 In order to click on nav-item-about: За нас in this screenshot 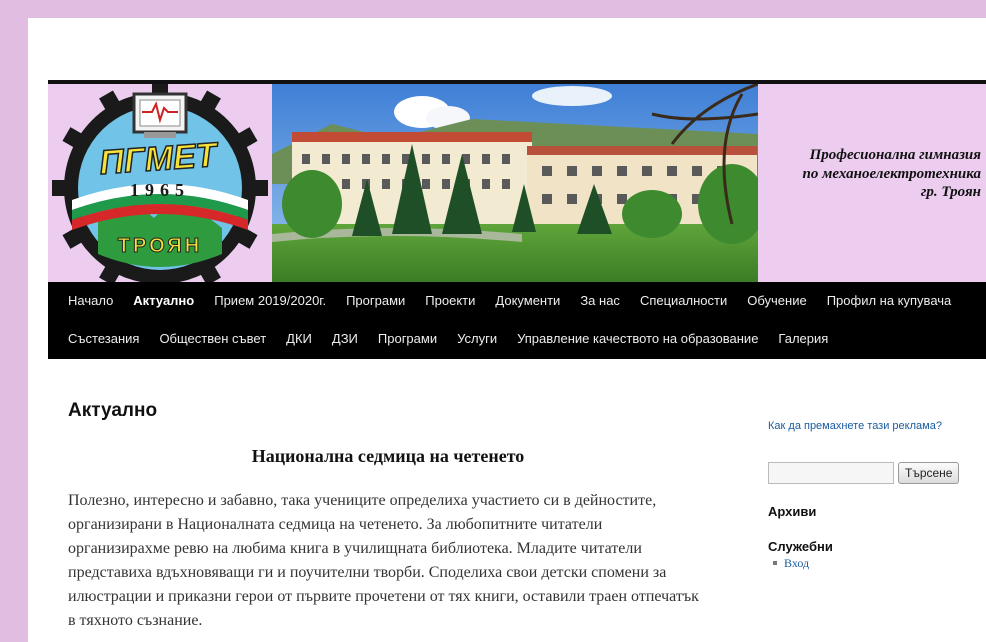, I will do `click(600, 301)`.